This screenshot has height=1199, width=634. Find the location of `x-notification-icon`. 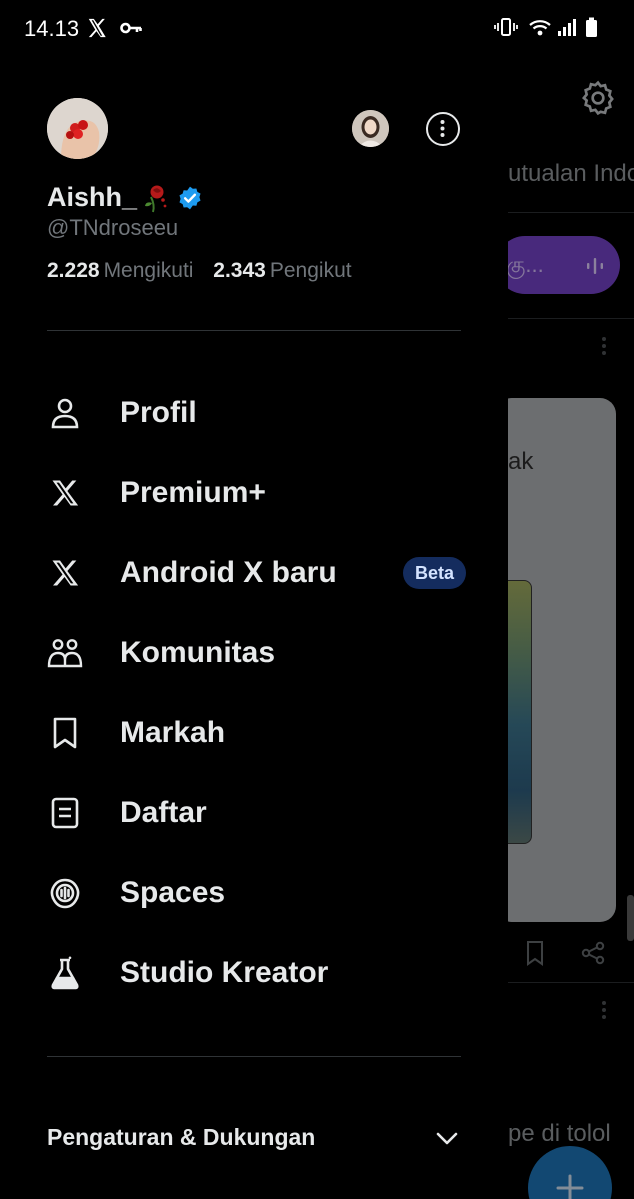

x-notification-icon is located at coordinates (97, 28).